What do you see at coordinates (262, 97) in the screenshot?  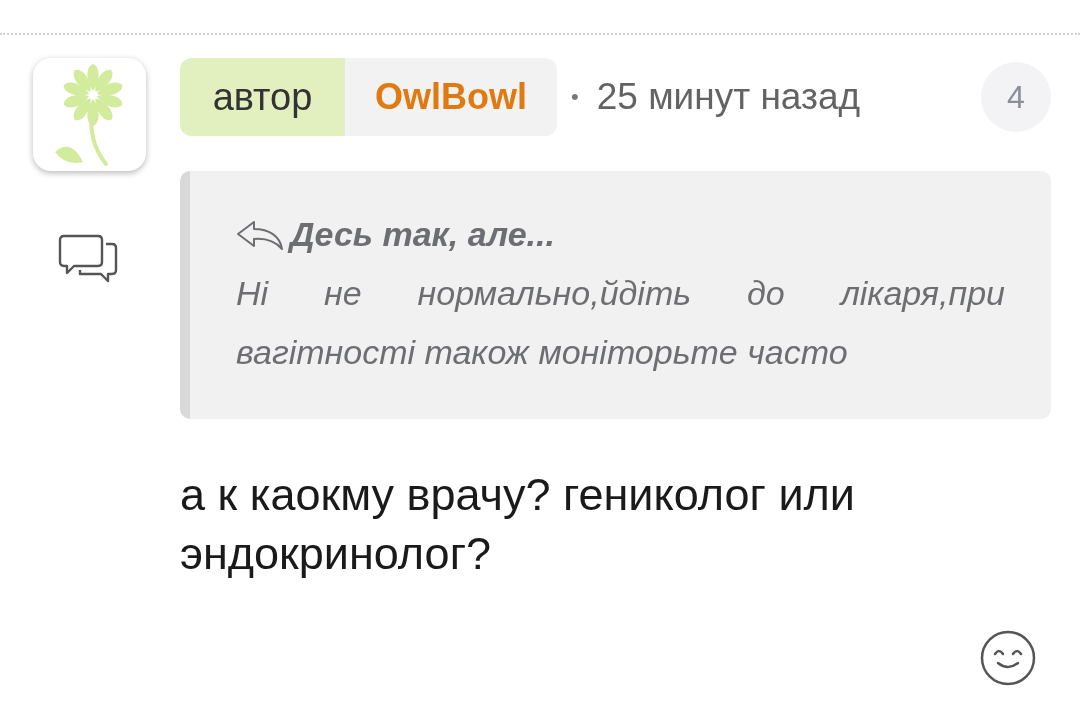 I see `role-label: автор` at bounding box center [262, 97].